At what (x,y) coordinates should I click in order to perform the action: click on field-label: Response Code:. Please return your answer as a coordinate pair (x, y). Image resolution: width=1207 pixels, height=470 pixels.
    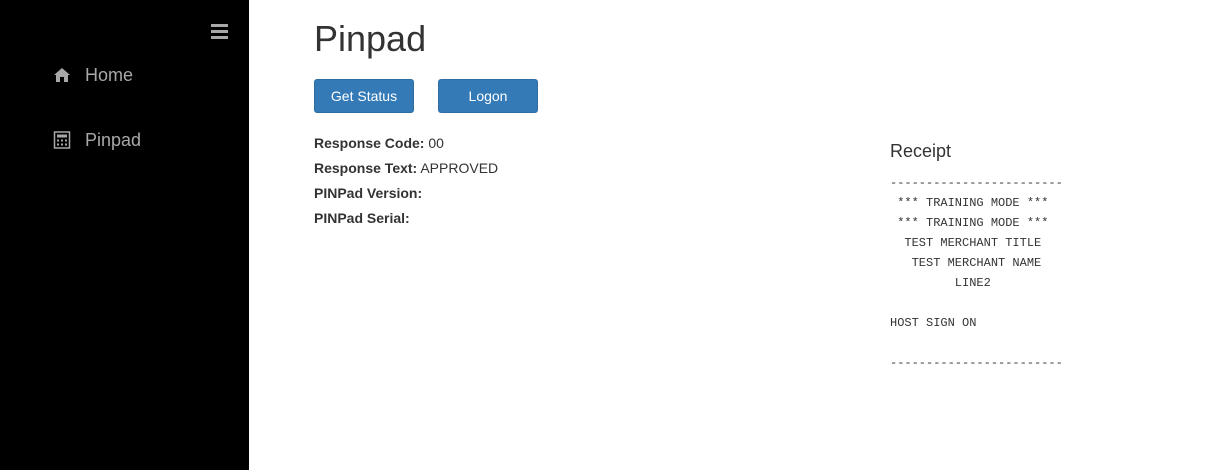
    Looking at the image, I should click on (369, 143).